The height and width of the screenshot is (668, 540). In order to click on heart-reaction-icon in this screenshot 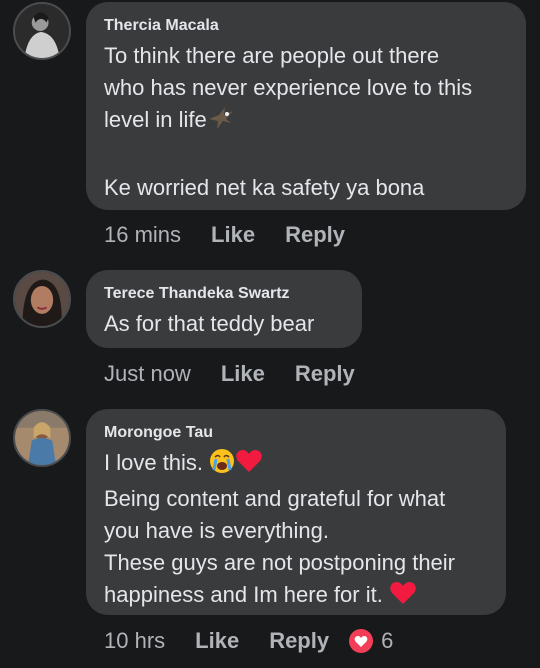, I will do `click(361, 641)`.